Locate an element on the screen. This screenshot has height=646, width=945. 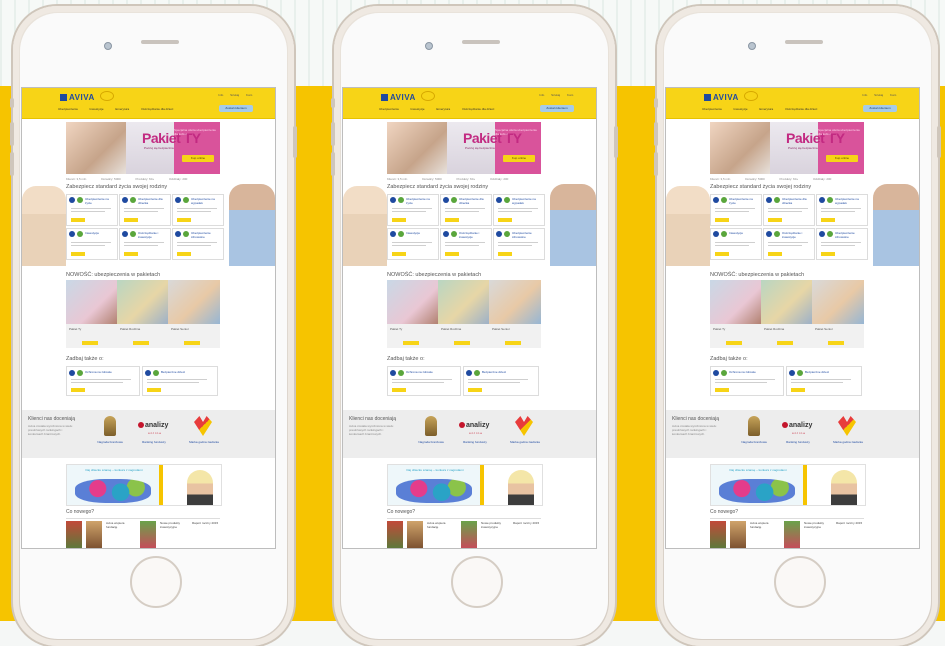
award-caption: Ranking funduszy is located at coordinates (475, 442).